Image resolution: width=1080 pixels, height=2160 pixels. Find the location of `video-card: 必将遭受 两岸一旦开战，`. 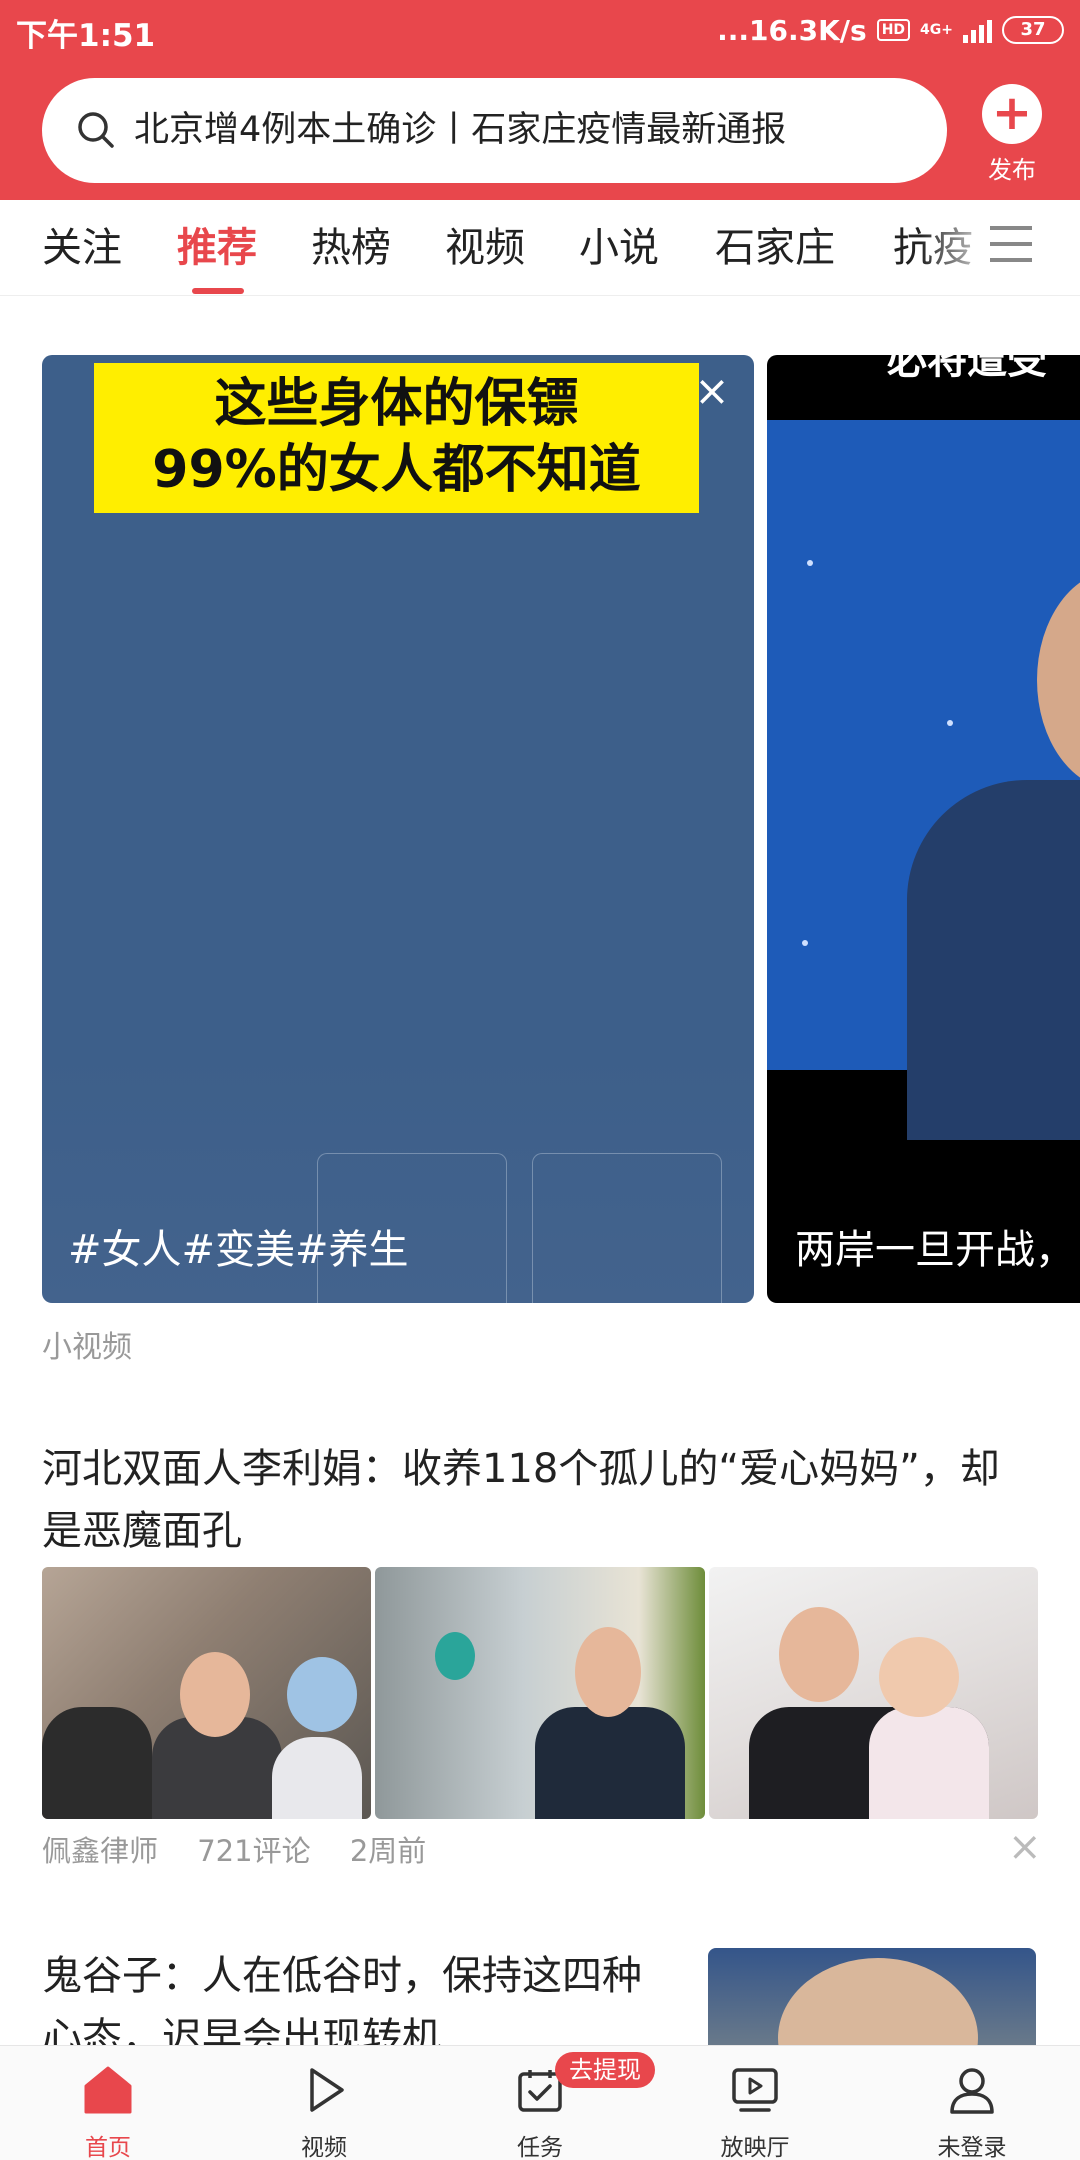

video-card: 必将遭受 两岸一旦开战， is located at coordinates (923, 829).